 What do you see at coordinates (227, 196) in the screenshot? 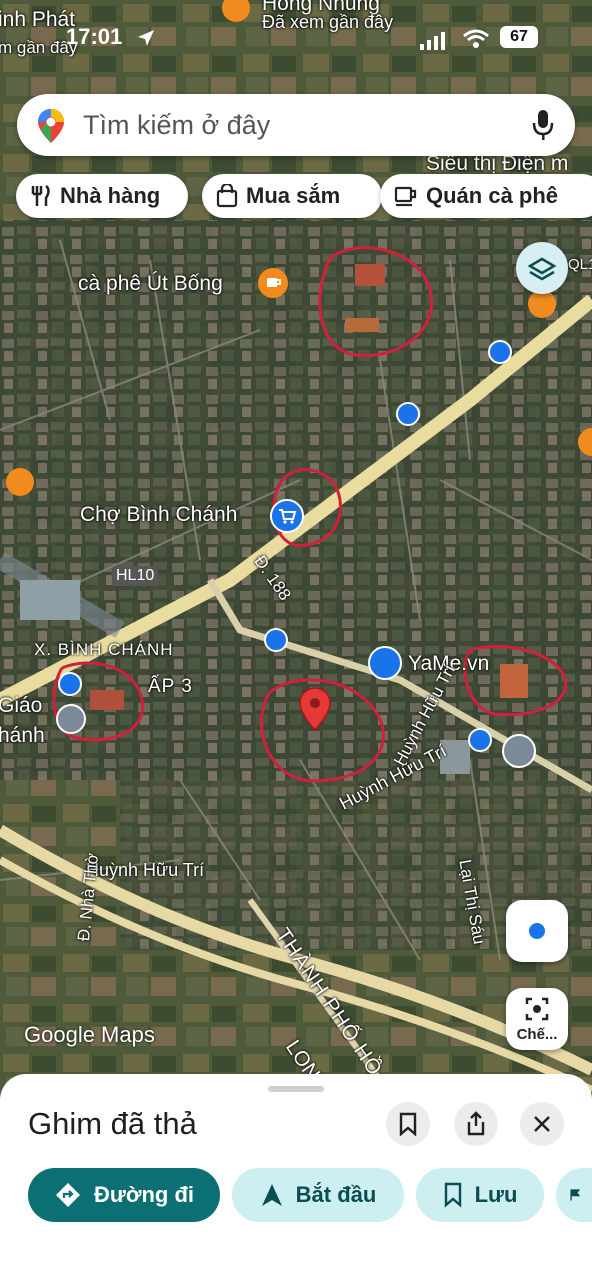
I see `shopping-bag-icon` at bounding box center [227, 196].